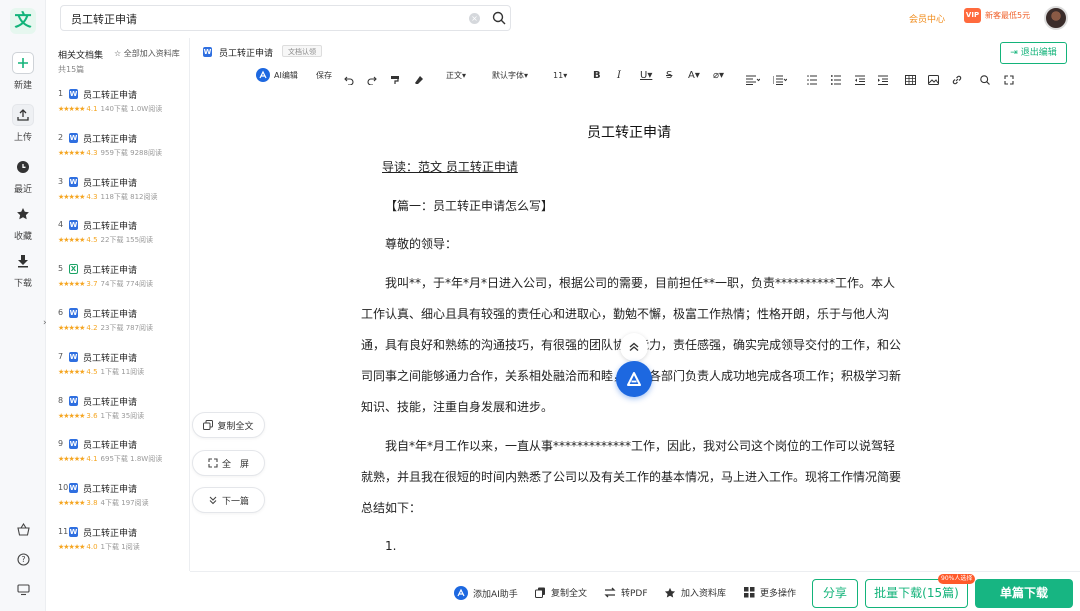 Image resolution: width=1080 pixels, height=611 pixels. Describe the element at coordinates (123, 547) in the screenshot. I see `doc-list-item: 11 W 员工转正申请 ★★★★★ 4.0 1下载 1阅读` at that location.